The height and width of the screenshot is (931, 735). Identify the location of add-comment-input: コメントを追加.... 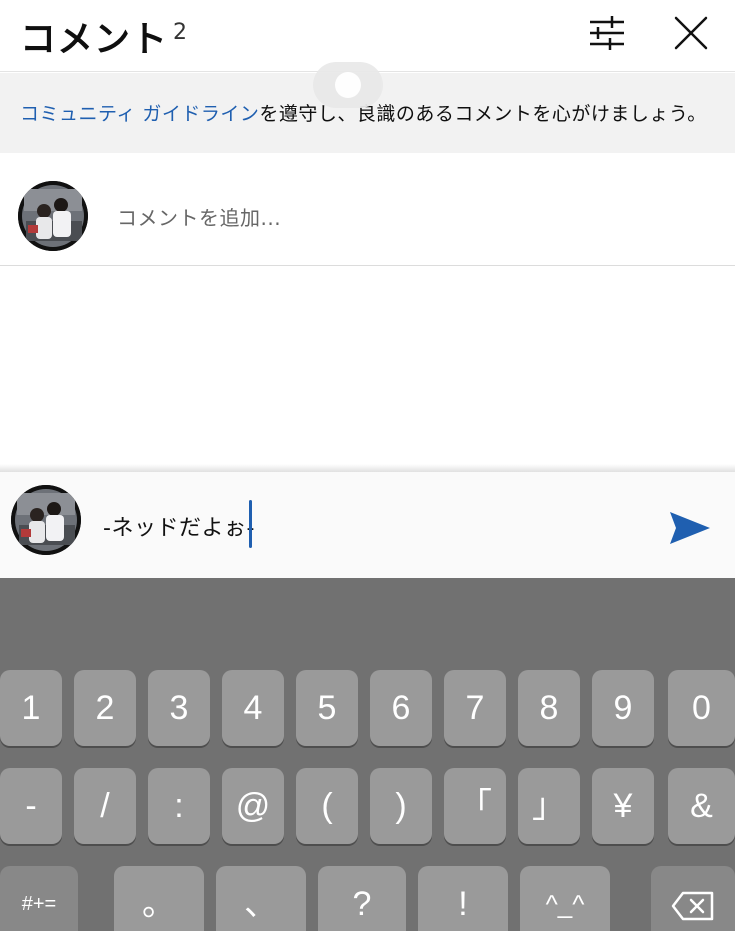
(199, 216).